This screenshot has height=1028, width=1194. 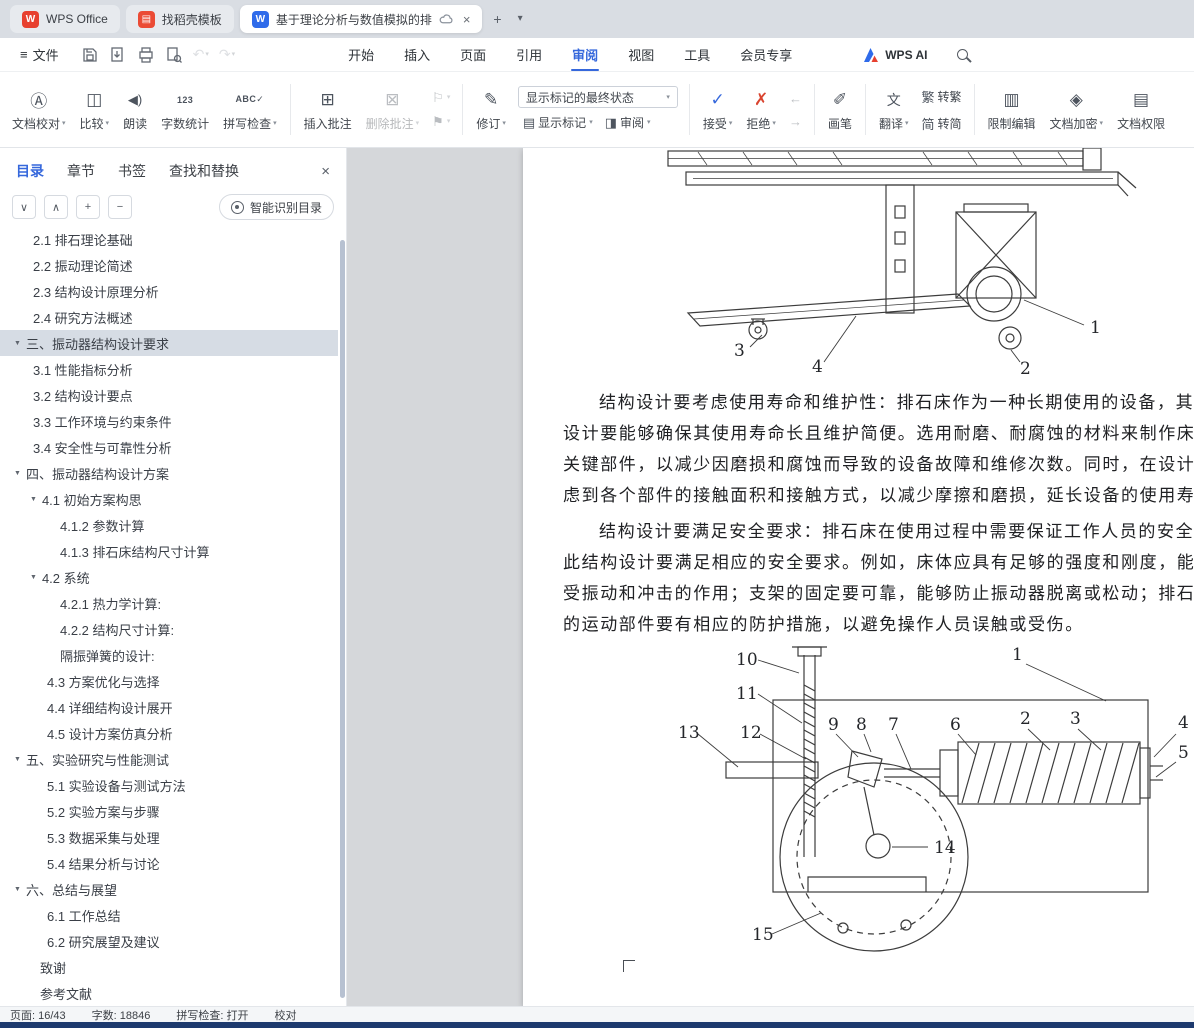 What do you see at coordinates (169, 577) in the screenshot?
I see `toc-item: ▼ 4.2 系统` at bounding box center [169, 577].